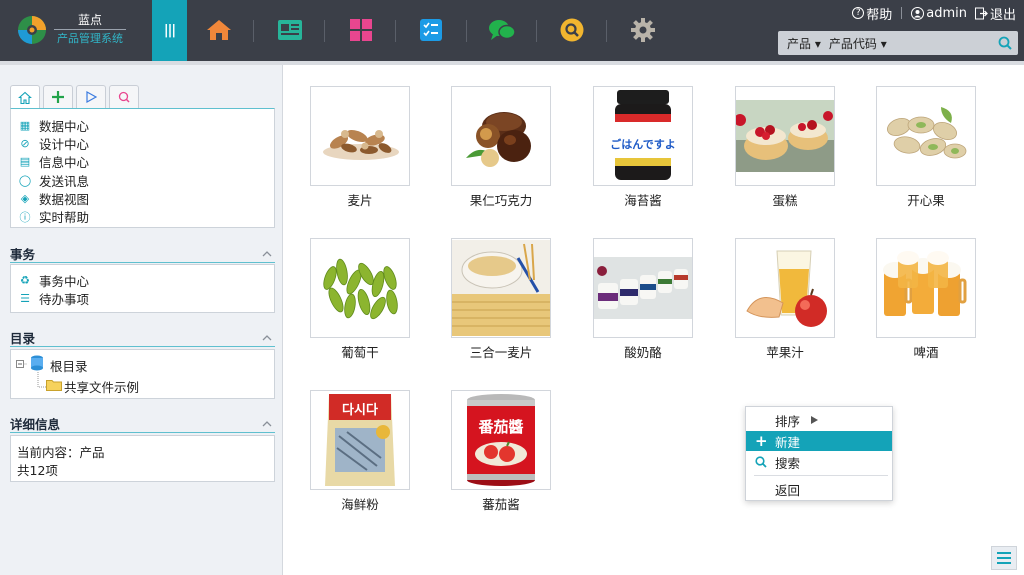  What do you see at coordinates (146, 198) in the screenshot?
I see `nav-item-data-view: ◈ 数据视图` at bounding box center [146, 198].